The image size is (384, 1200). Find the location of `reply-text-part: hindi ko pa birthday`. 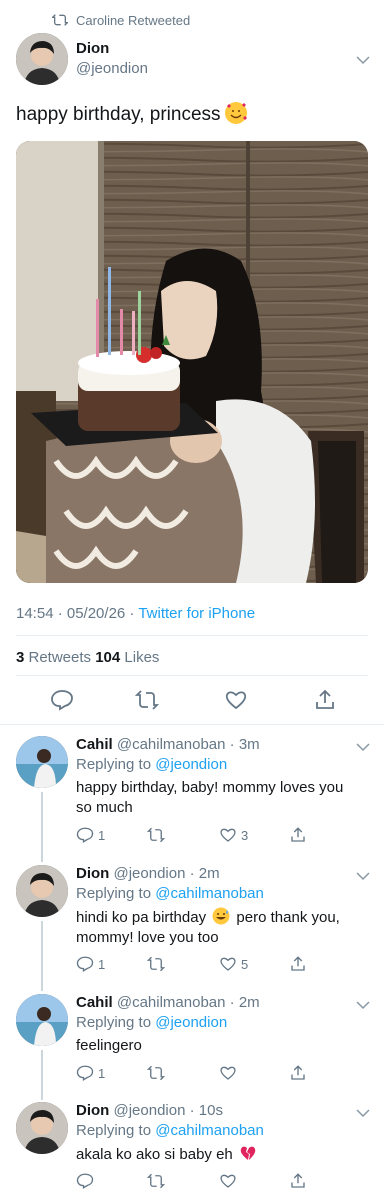

reply-text-part: hindi ko pa birthday is located at coordinates (143, 917).